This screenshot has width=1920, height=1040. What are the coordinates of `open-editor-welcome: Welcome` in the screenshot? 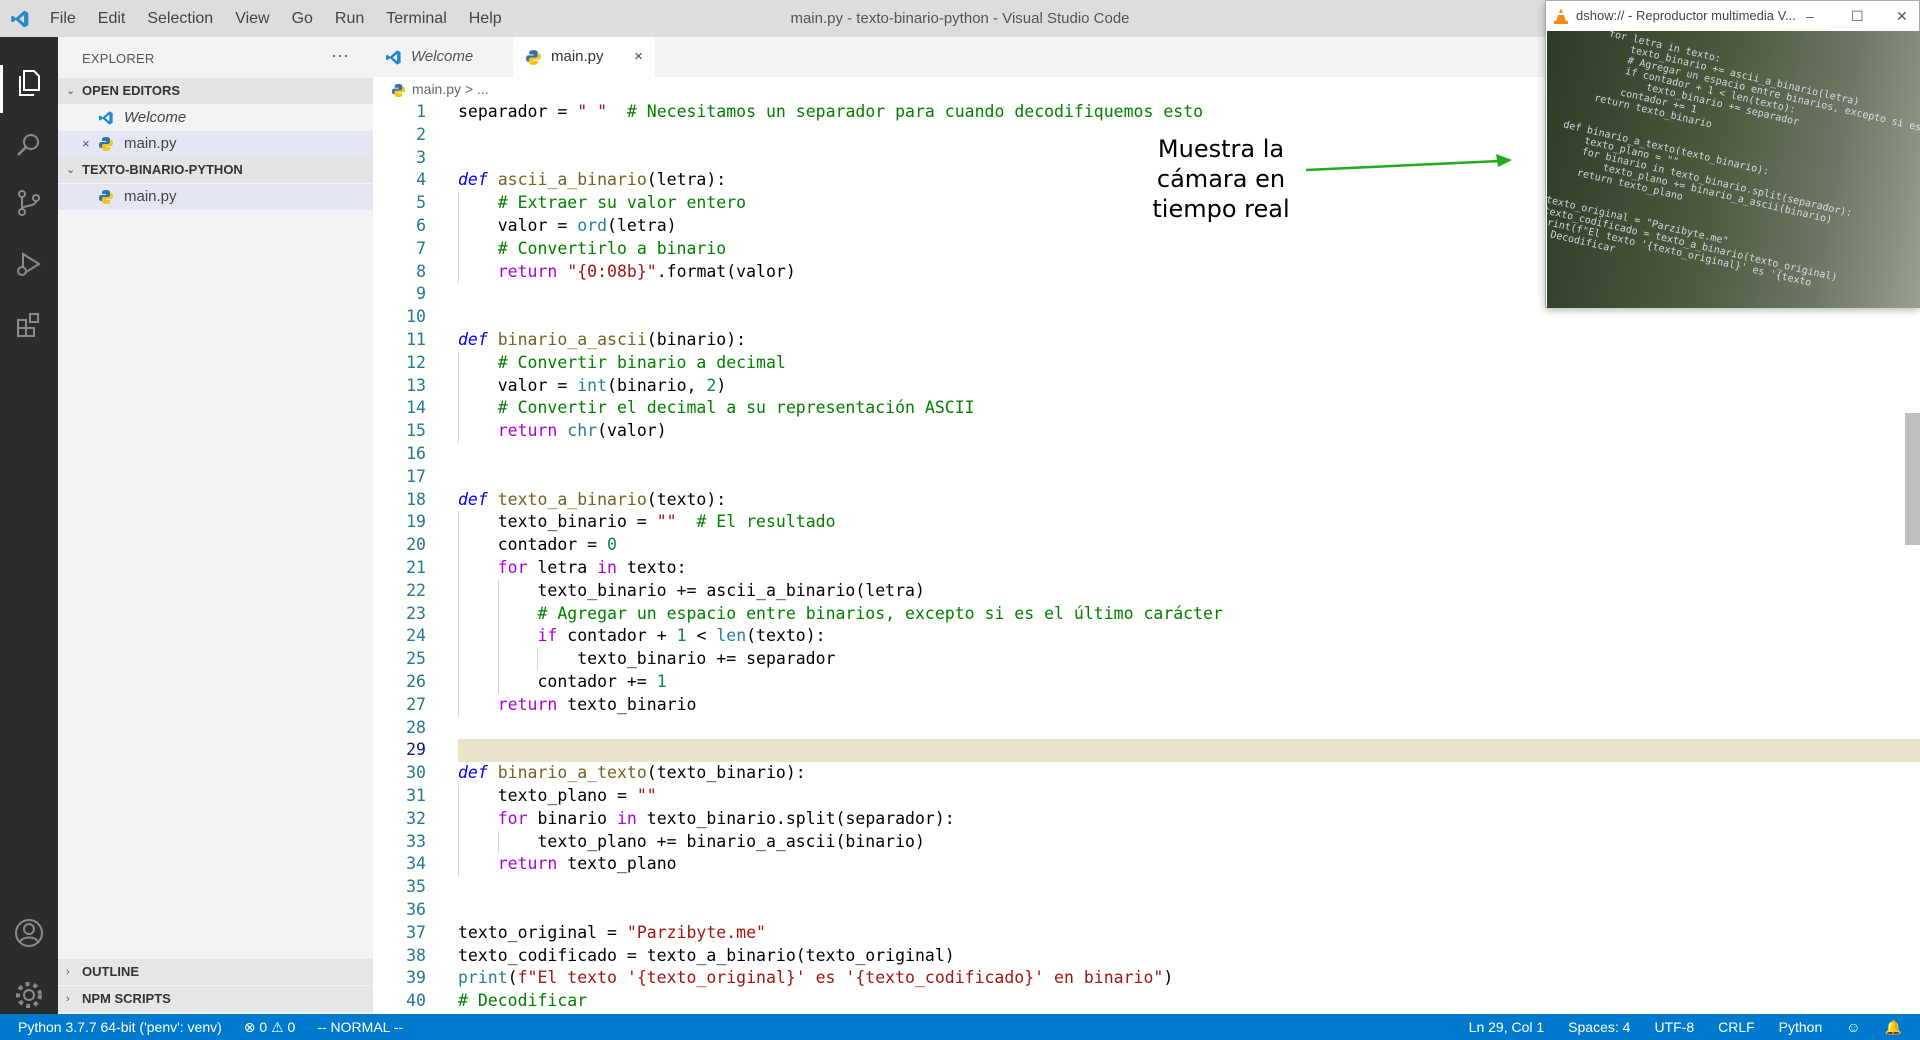 It's located at (215, 118).